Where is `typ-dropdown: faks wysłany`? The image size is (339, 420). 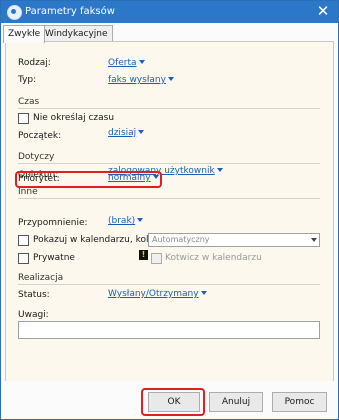 typ-dropdown: faks wysłany is located at coordinates (141, 80).